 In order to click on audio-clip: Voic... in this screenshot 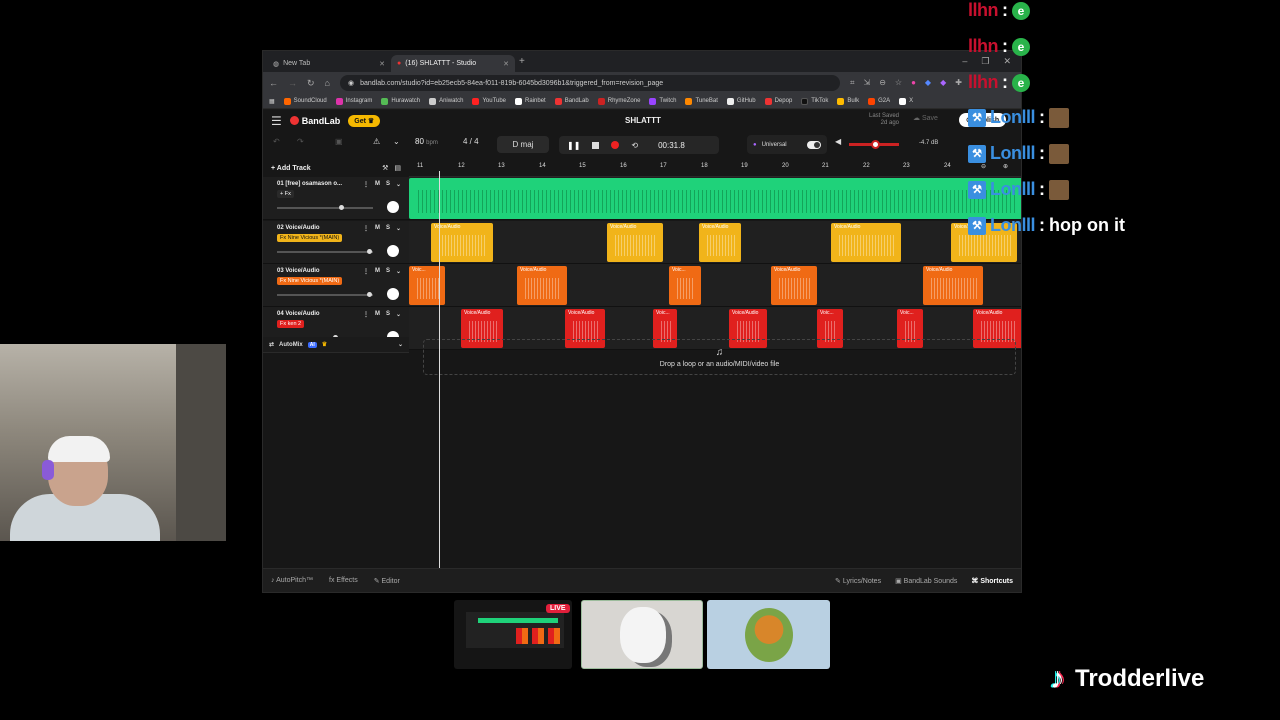, I will do `click(685, 285)`.